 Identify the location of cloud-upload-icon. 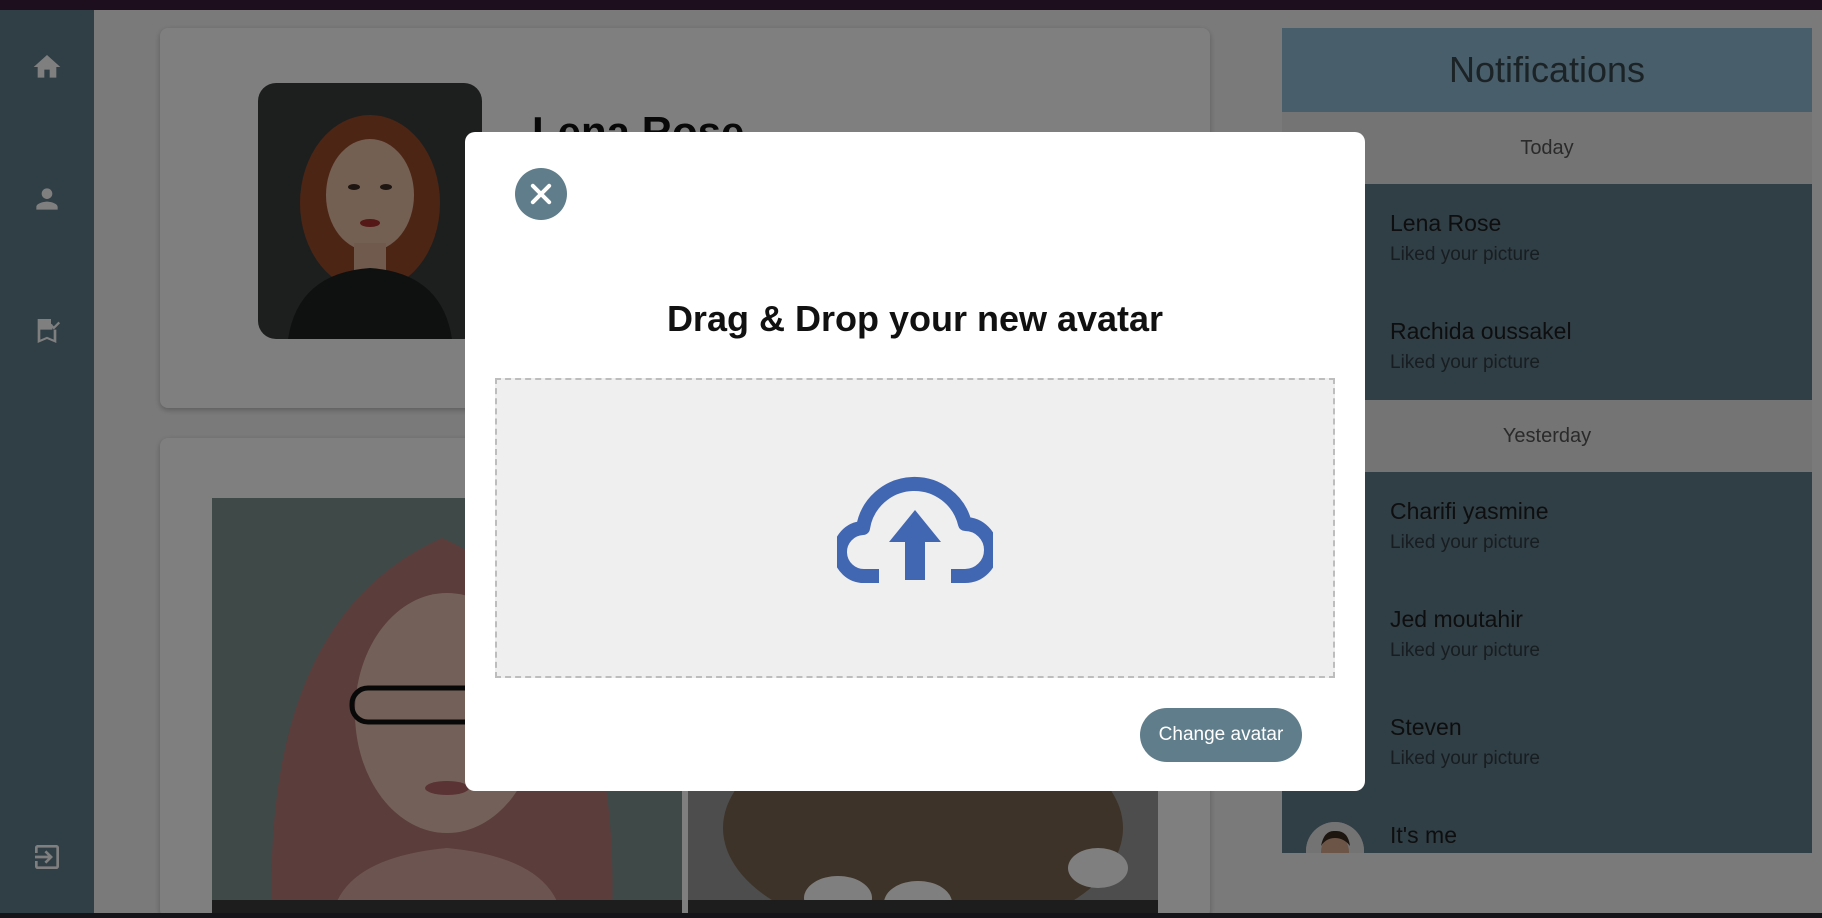
(915, 529).